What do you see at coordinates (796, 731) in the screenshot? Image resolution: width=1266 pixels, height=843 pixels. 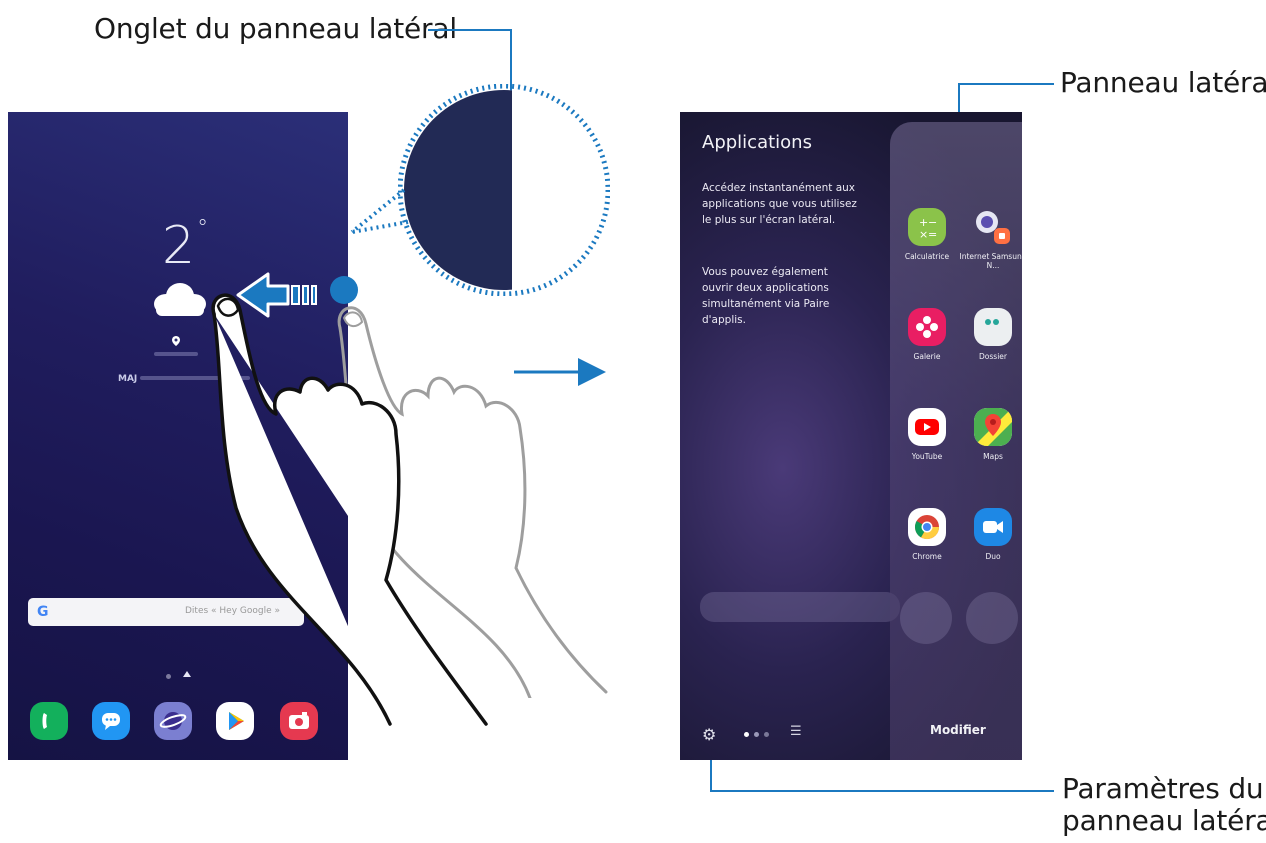 I see `list-icon: ☰` at bounding box center [796, 731].